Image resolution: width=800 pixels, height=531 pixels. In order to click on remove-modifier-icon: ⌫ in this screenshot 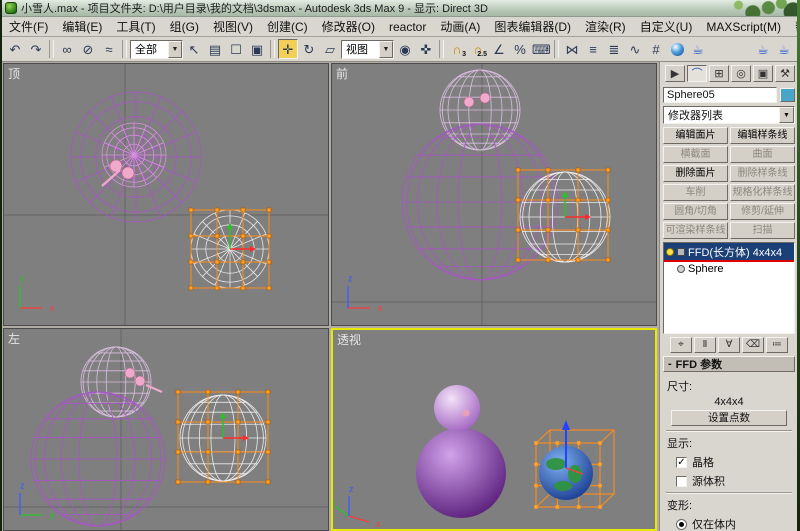, I will do `click(753, 345)`.